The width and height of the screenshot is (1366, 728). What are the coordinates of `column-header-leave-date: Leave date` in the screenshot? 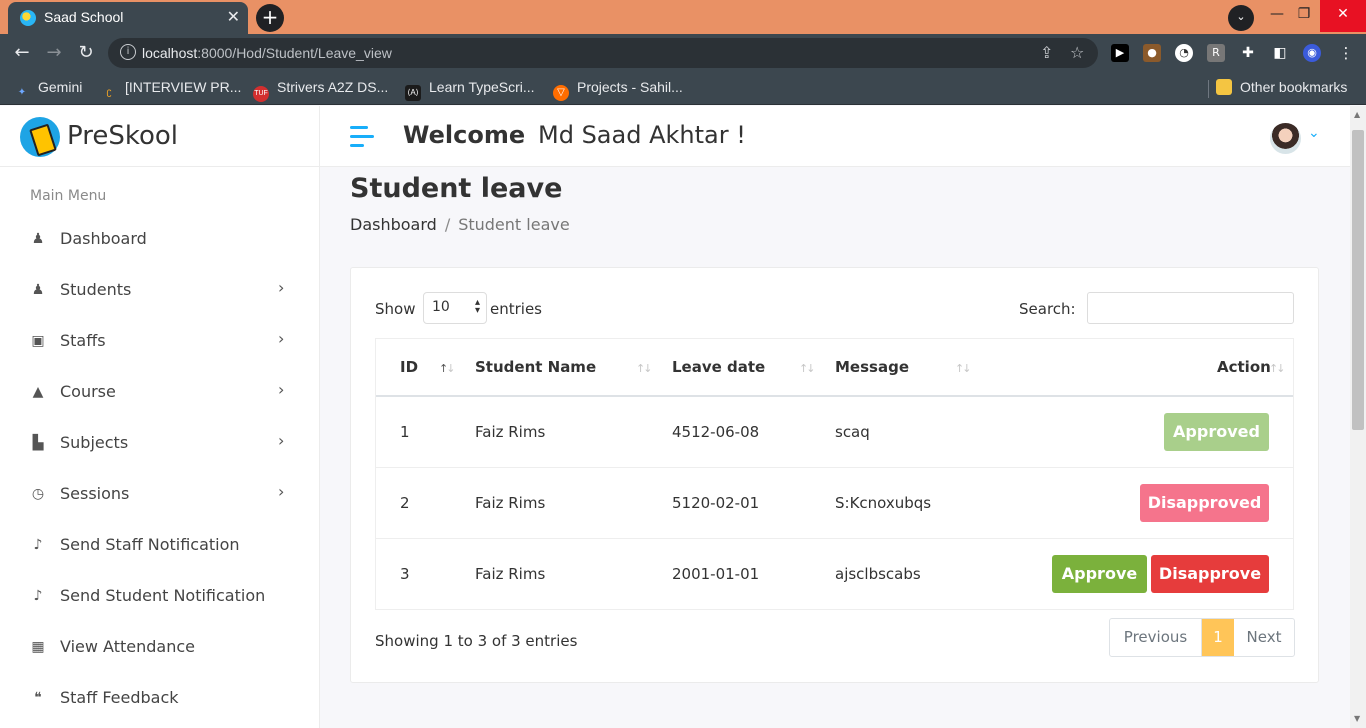 It's located at (718, 367).